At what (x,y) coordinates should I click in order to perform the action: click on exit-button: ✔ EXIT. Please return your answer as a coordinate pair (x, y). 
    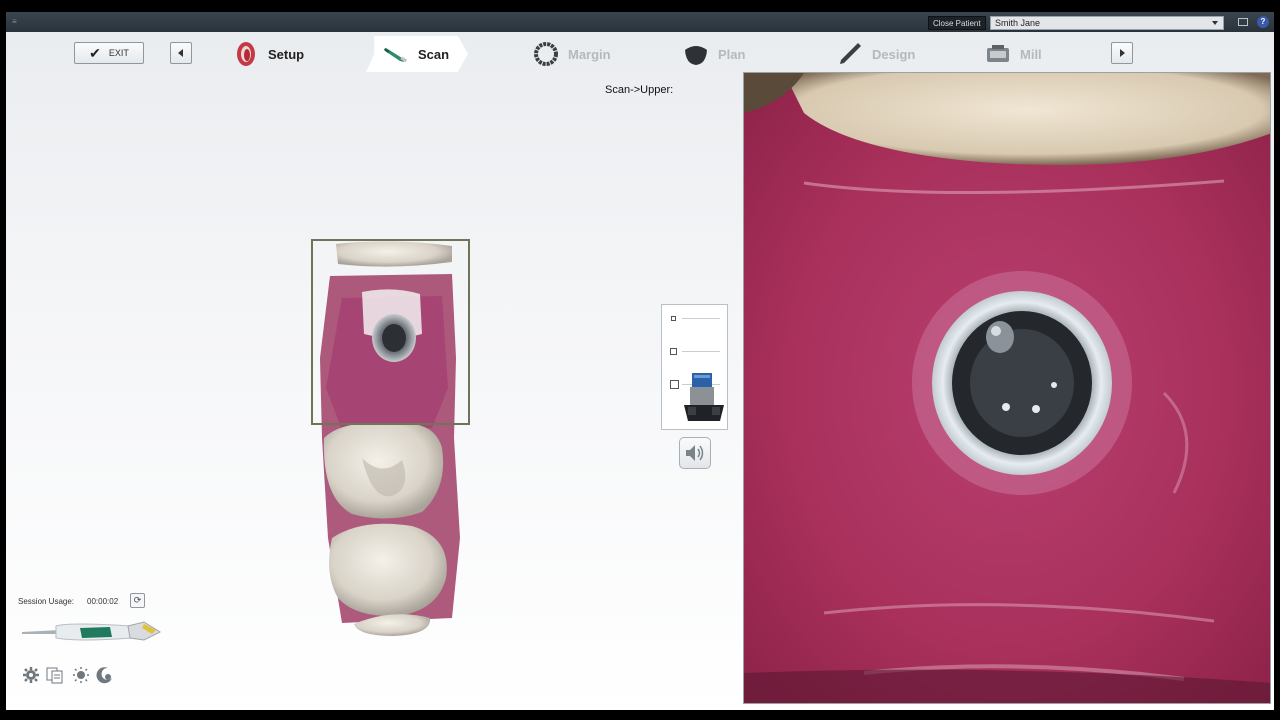
    Looking at the image, I should click on (109, 53).